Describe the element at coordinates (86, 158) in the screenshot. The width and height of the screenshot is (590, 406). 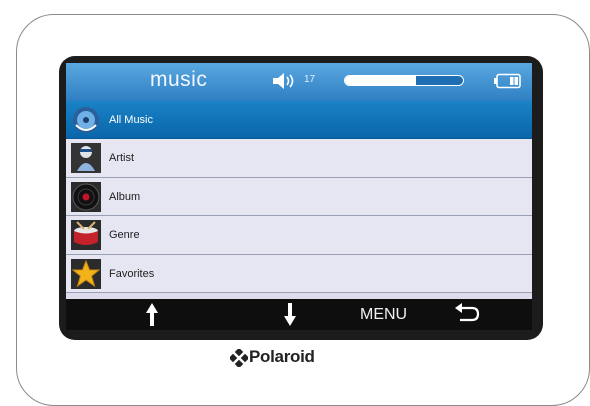
I see `artist-icon` at that location.